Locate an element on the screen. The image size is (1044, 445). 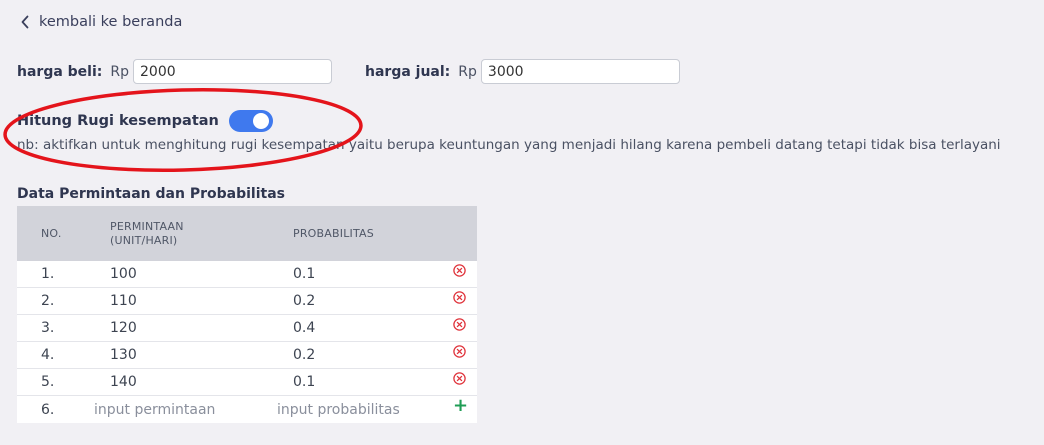
buy-price-input is located at coordinates (232, 71).